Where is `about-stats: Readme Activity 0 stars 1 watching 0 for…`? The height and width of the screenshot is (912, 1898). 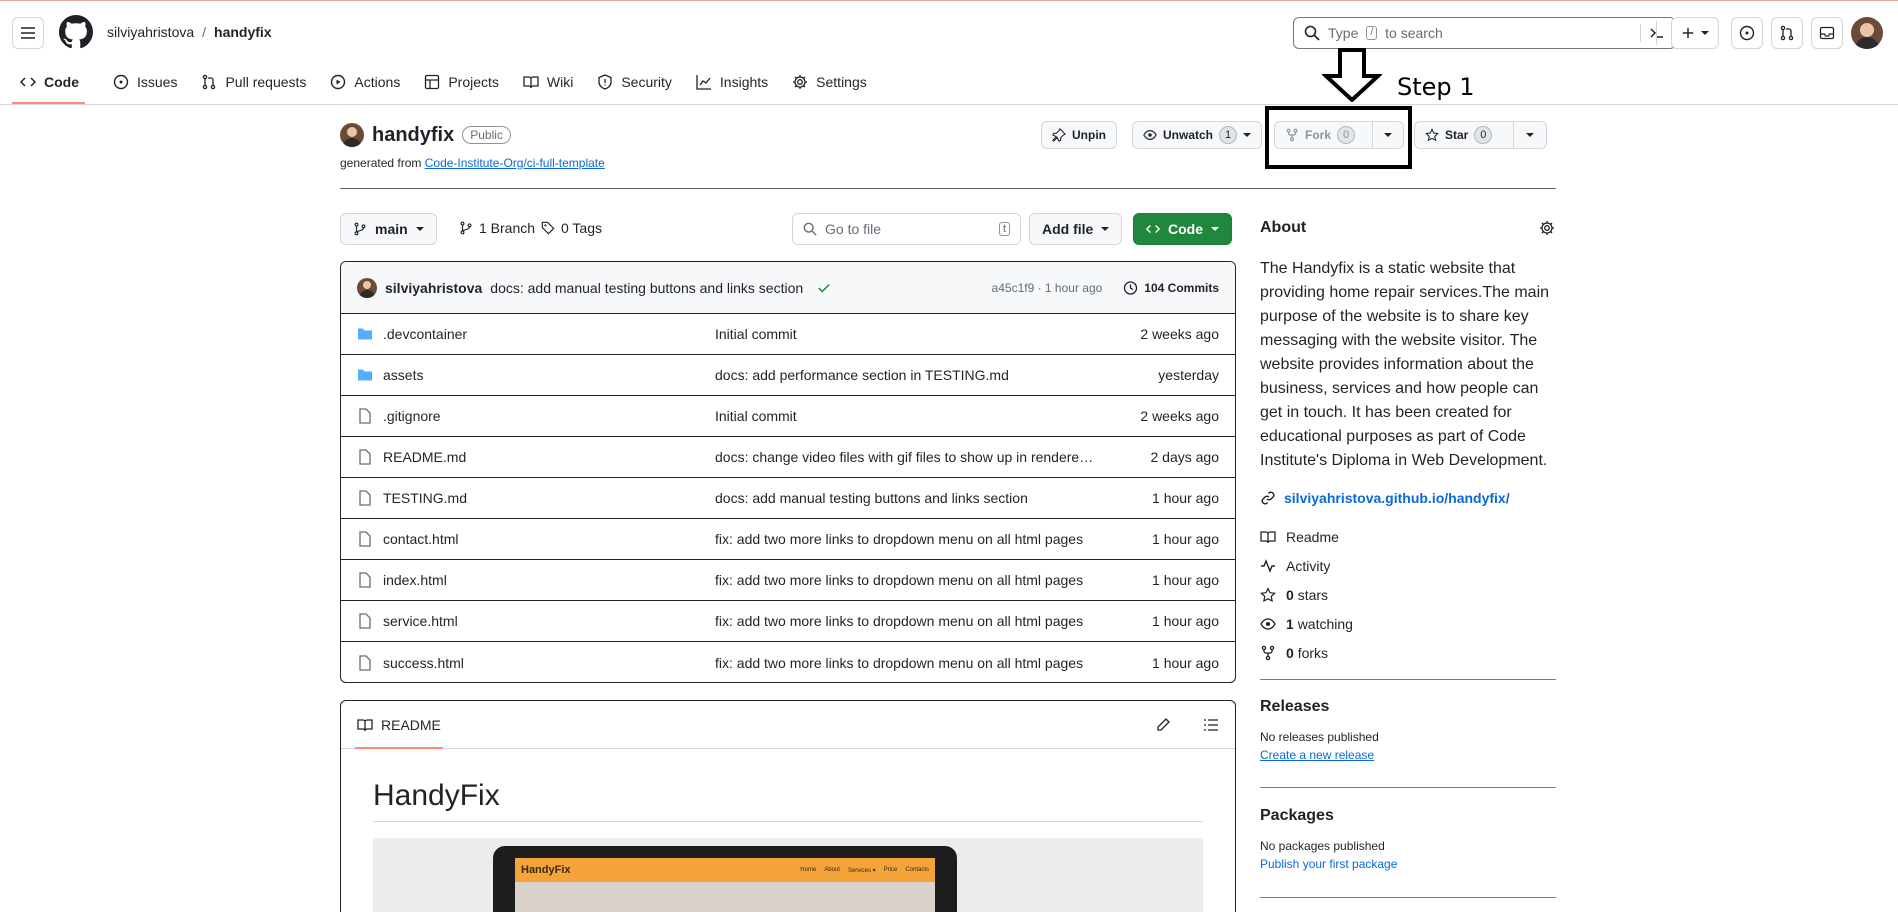 about-stats: Readme Activity 0 stars 1 watching 0 for… is located at coordinates (1410, 594).